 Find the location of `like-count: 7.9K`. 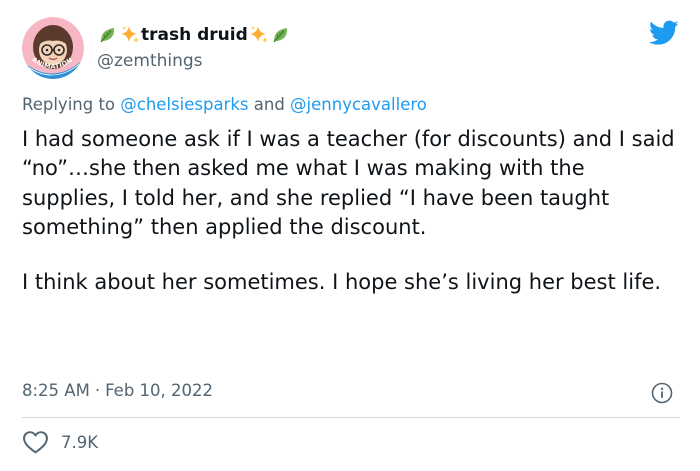

like-count: 7.9K is located at coordinates (80, 442).